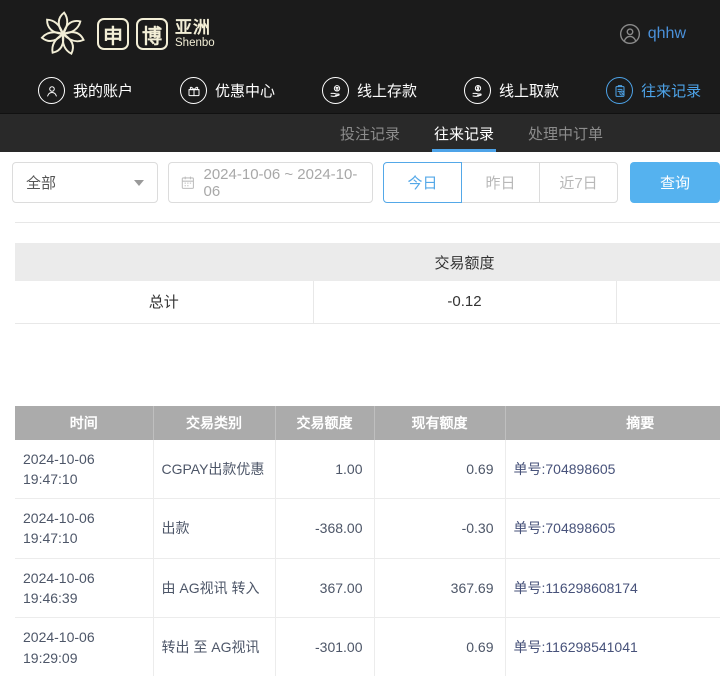  What do you see at coordinates (187, 182) in the screenshot?
I see `calendar-icon` at bounding box center [187, 182].